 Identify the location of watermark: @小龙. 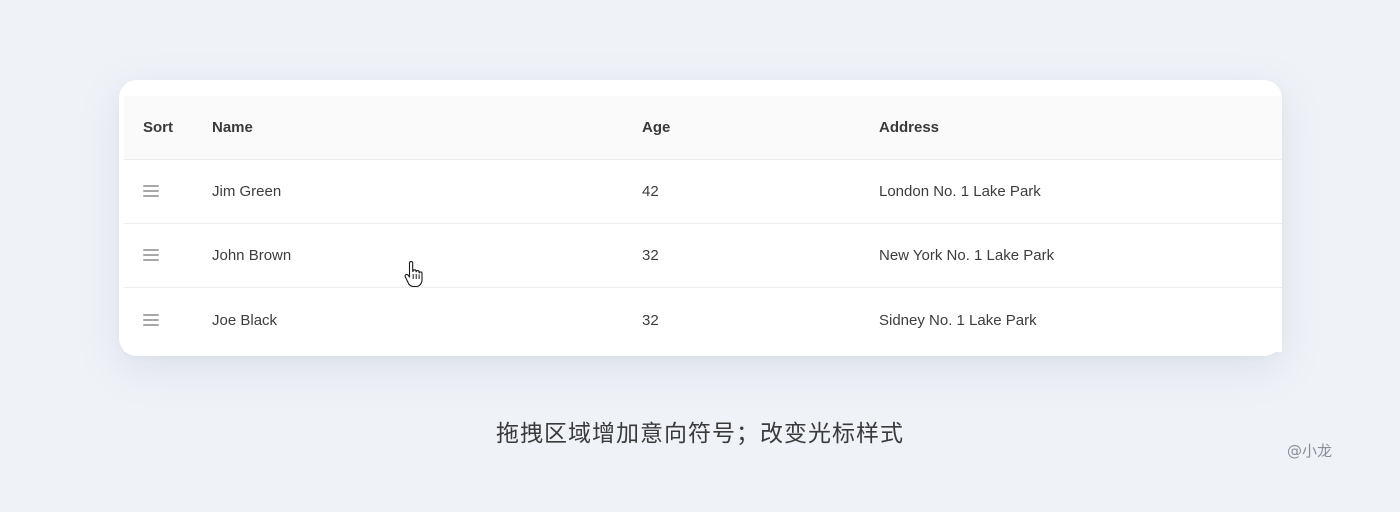
(1310, 451).